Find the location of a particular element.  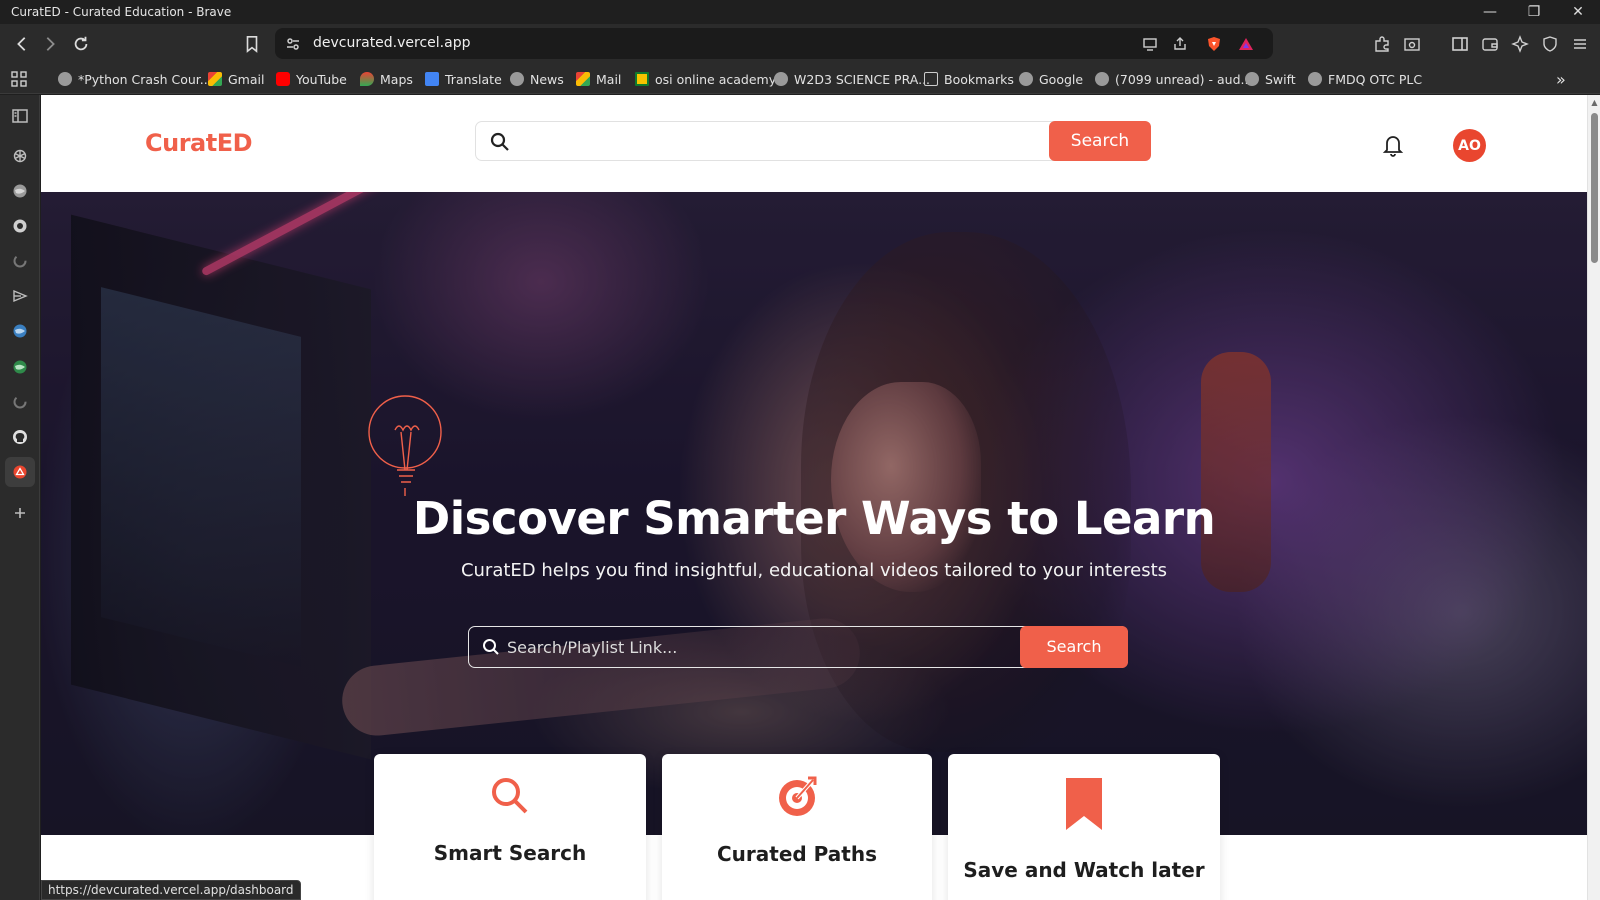

cast-icon is located at coordinates (1150, 44).